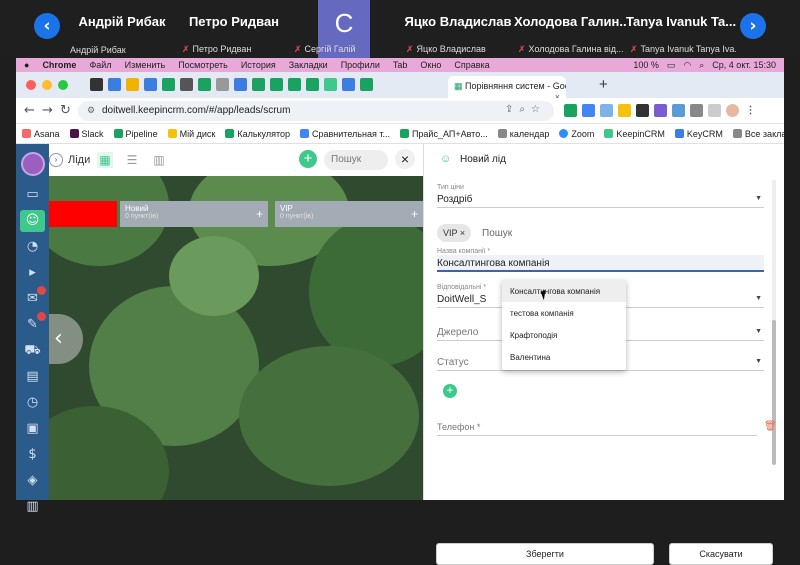 This screenshot has width=800, height=565. I want to click on factory-icon: ▥, so click(32, 507).